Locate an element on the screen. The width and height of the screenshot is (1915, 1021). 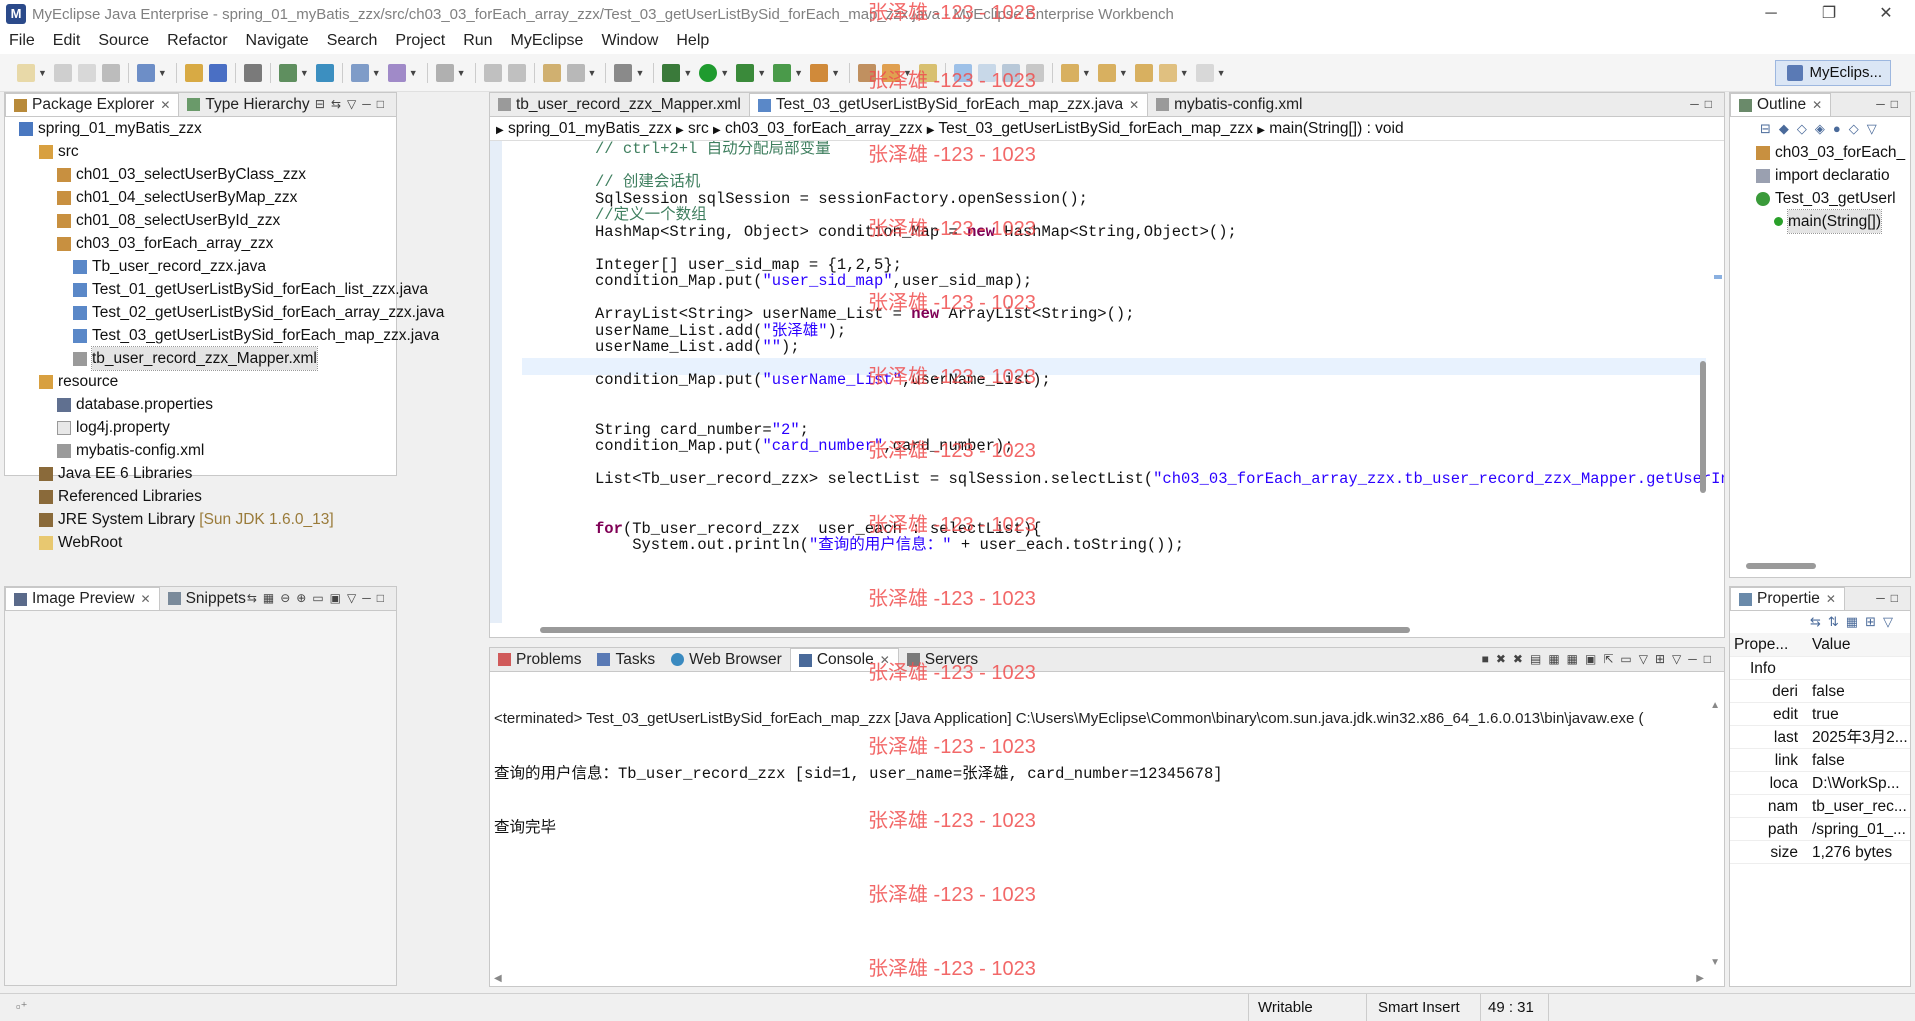
menu-window: Window is located at coordinates (629, 41).